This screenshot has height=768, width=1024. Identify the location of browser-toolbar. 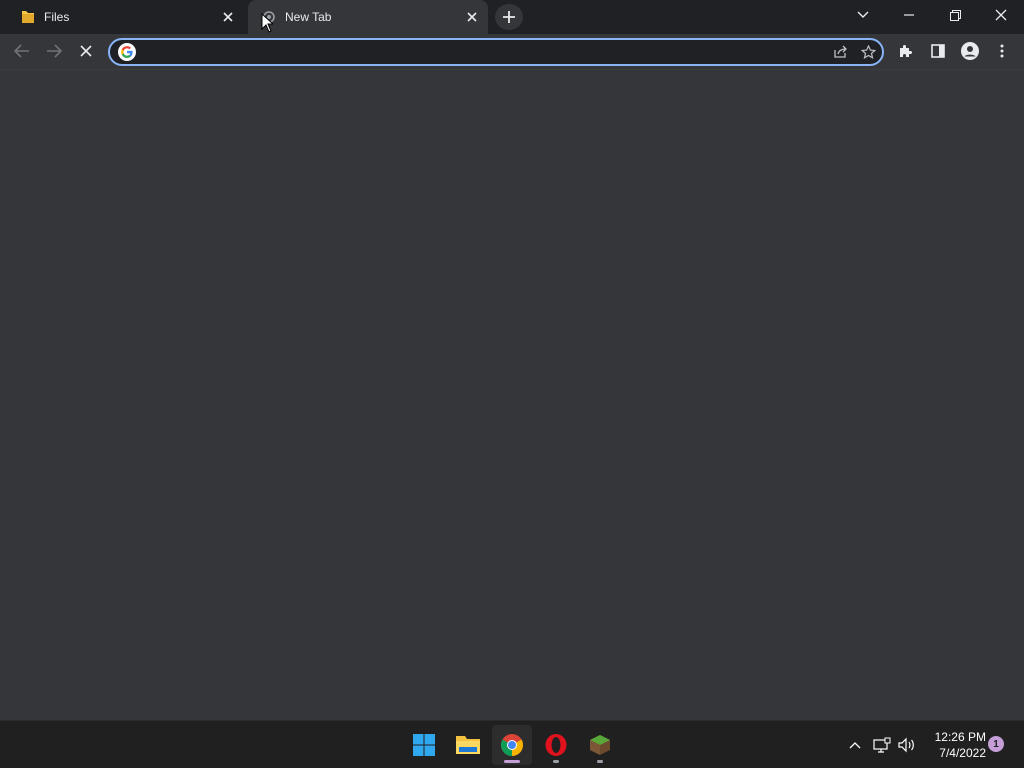
(512, 52).